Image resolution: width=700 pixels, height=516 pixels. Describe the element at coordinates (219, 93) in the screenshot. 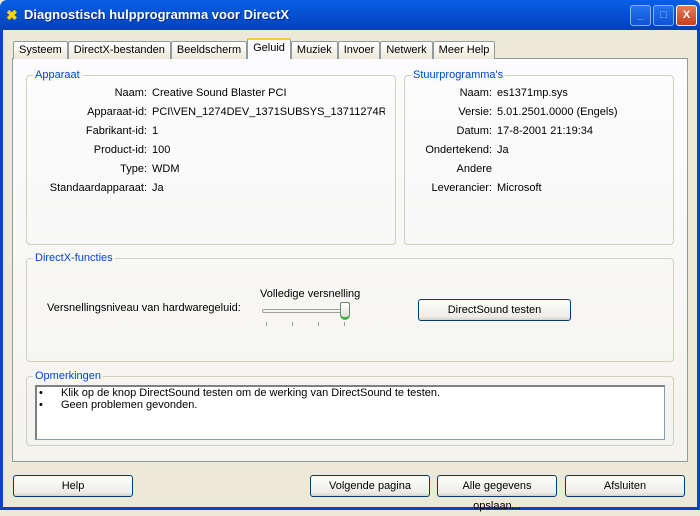

I see `device-value: Creative Sound Blaster PCI` at that location.